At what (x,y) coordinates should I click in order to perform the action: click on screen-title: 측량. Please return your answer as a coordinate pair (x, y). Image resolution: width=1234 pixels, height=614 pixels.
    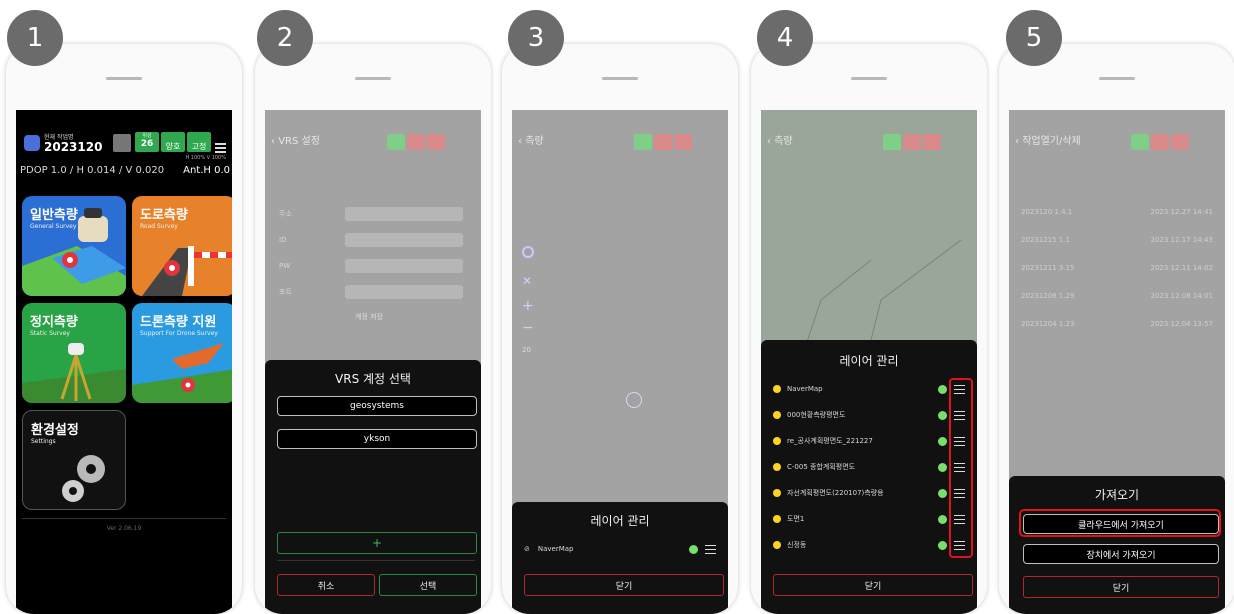
    Looking at the image, I should click on (783, 141).